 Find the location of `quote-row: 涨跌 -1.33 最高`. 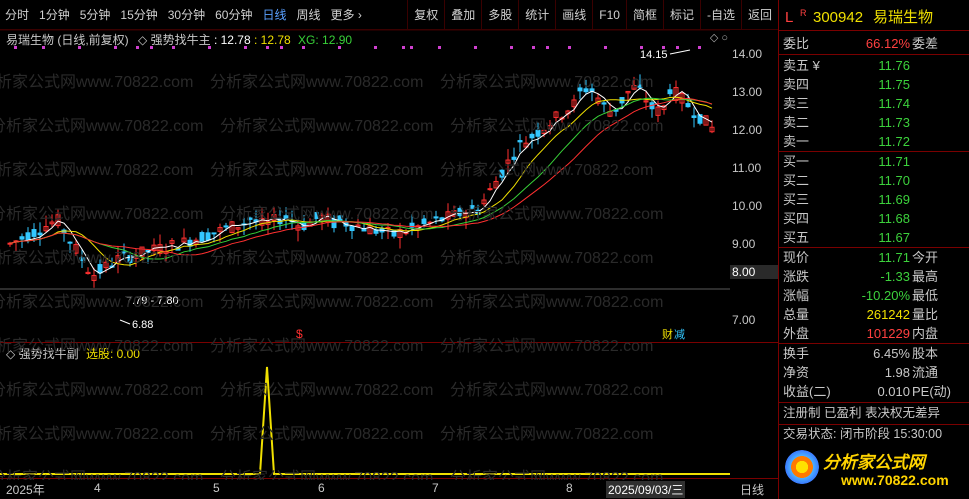

quote-row: 涨跌 -1.33 最高 is located at coordinates (874, 276).